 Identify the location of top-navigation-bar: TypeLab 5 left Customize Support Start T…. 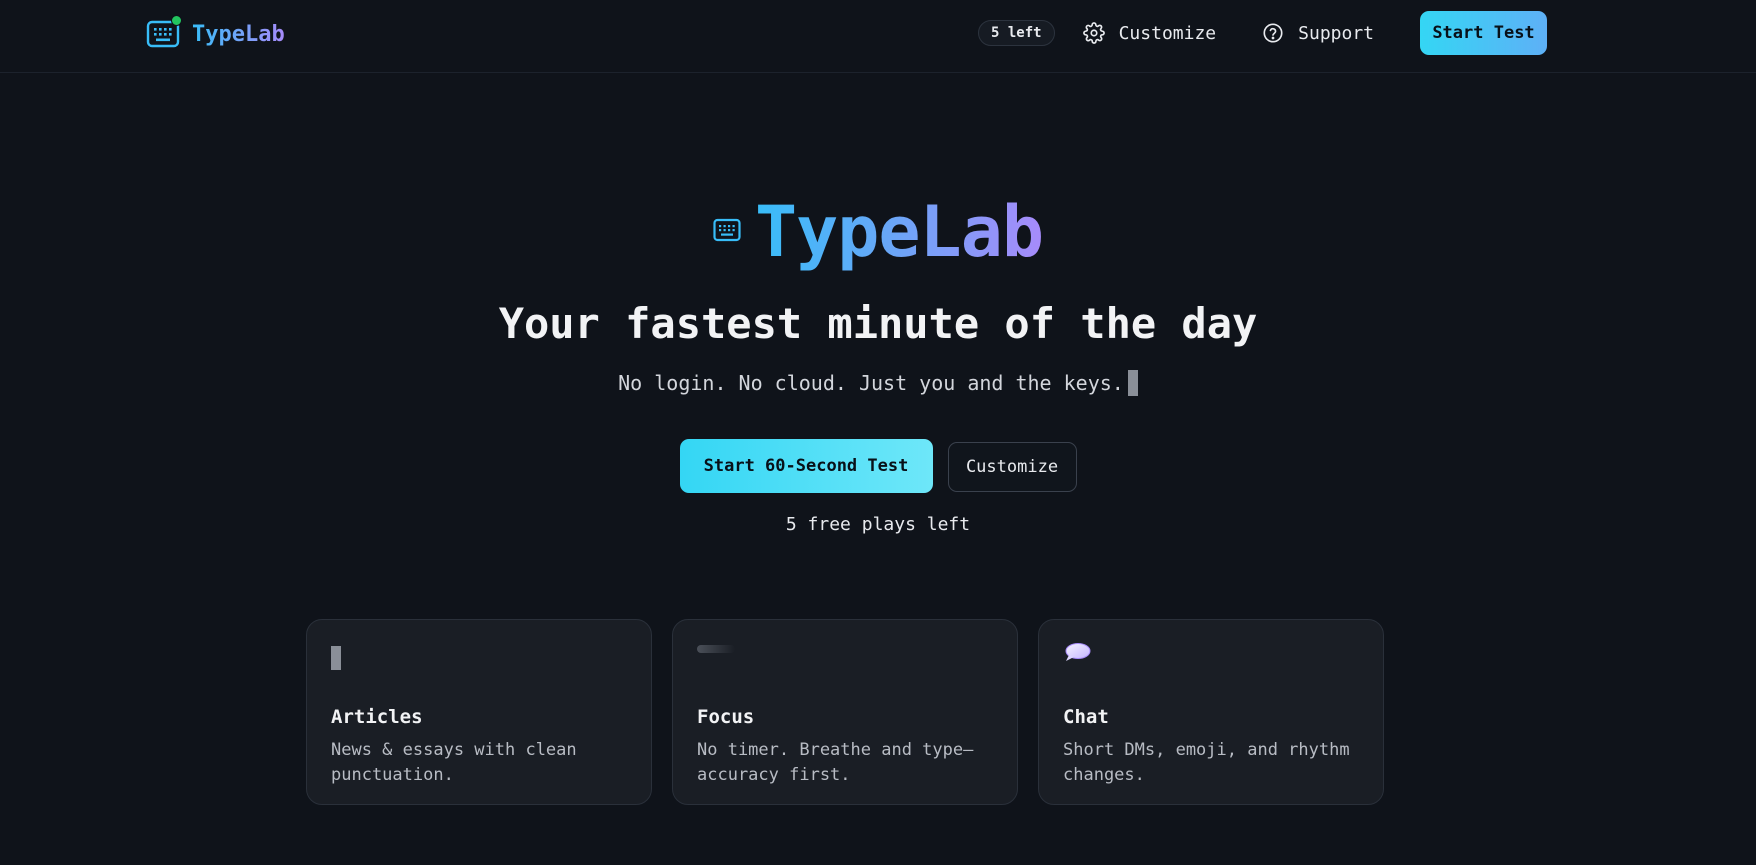
(878, 36).